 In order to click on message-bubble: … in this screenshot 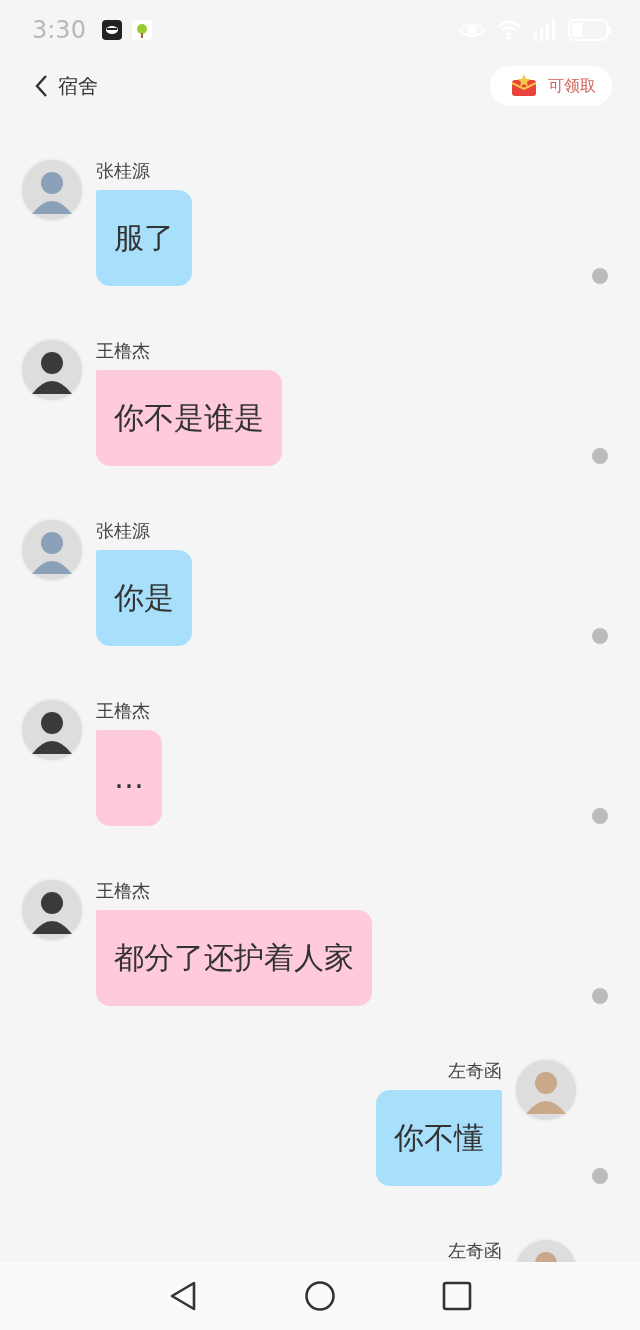, I will do `click(129, 778)`.